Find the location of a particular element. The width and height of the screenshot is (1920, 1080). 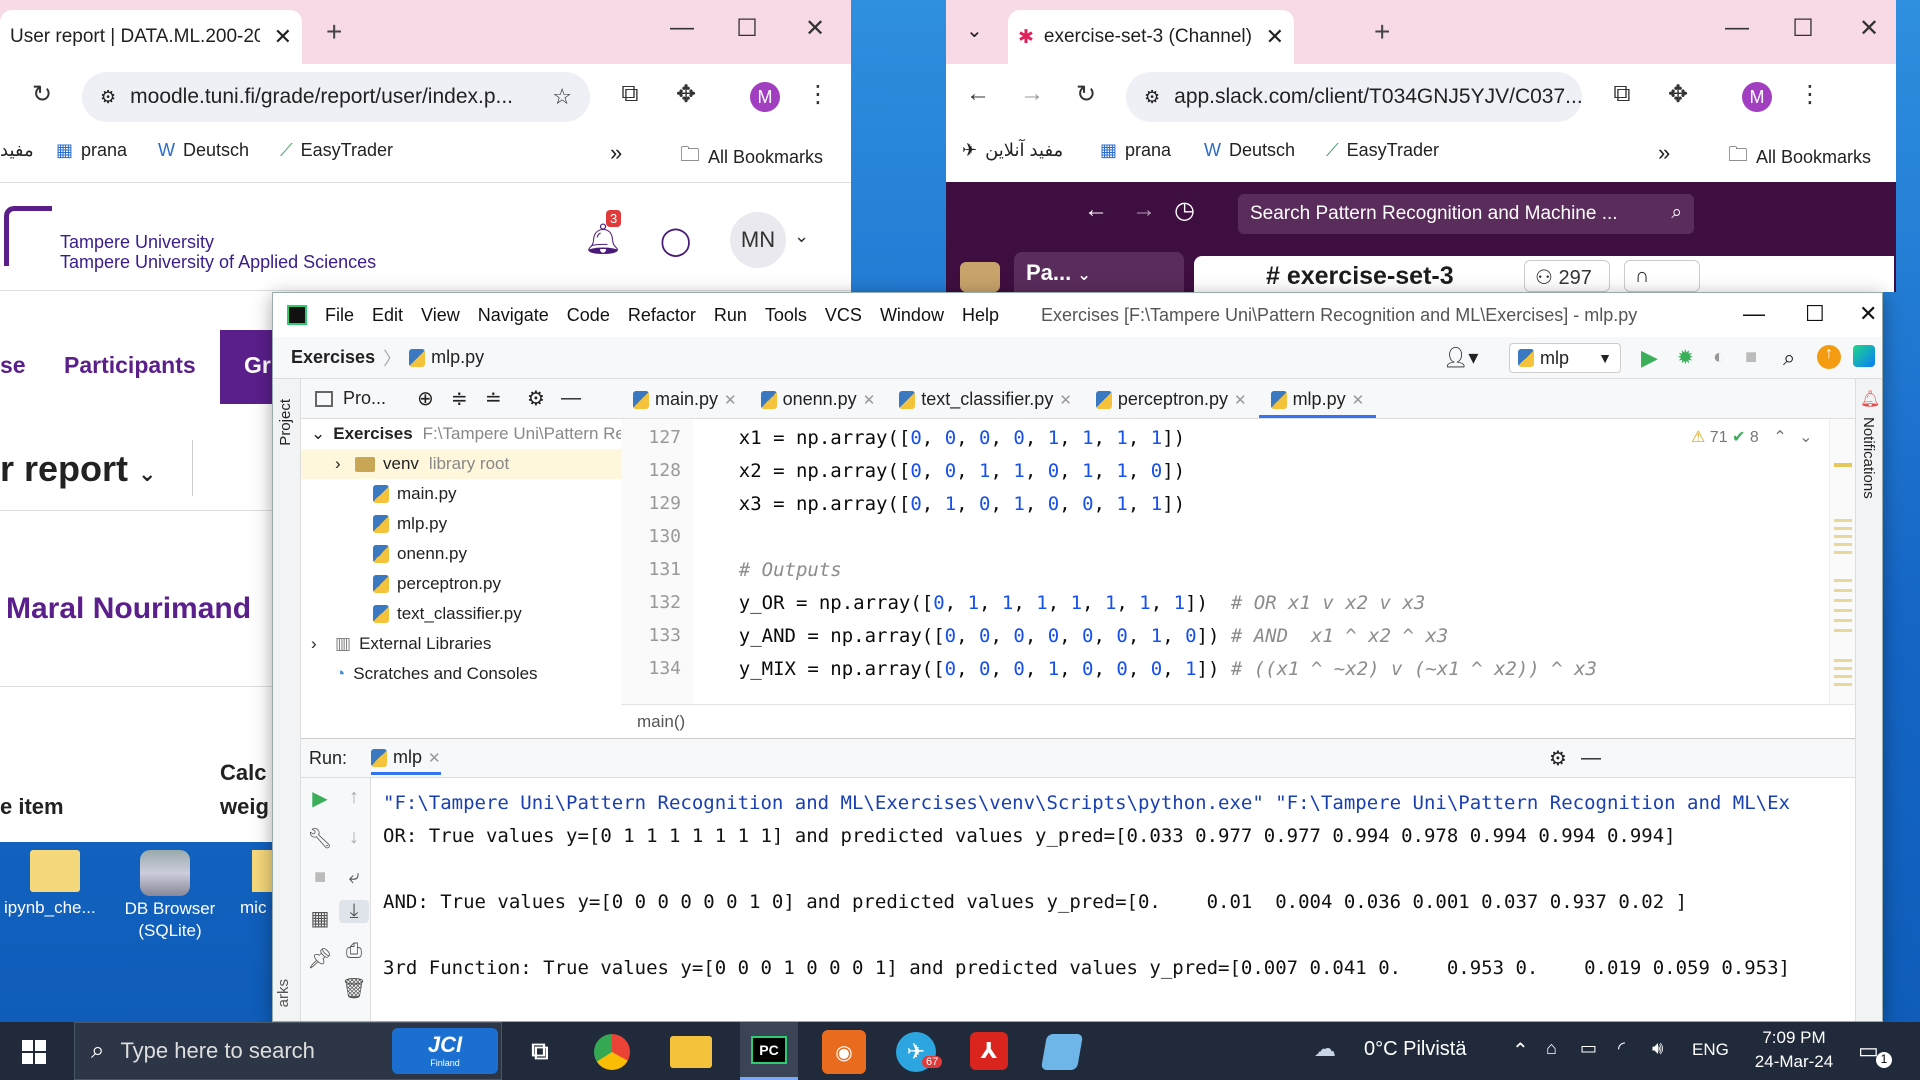

tree-node-main: main.py is located at coordinates (461, 494).